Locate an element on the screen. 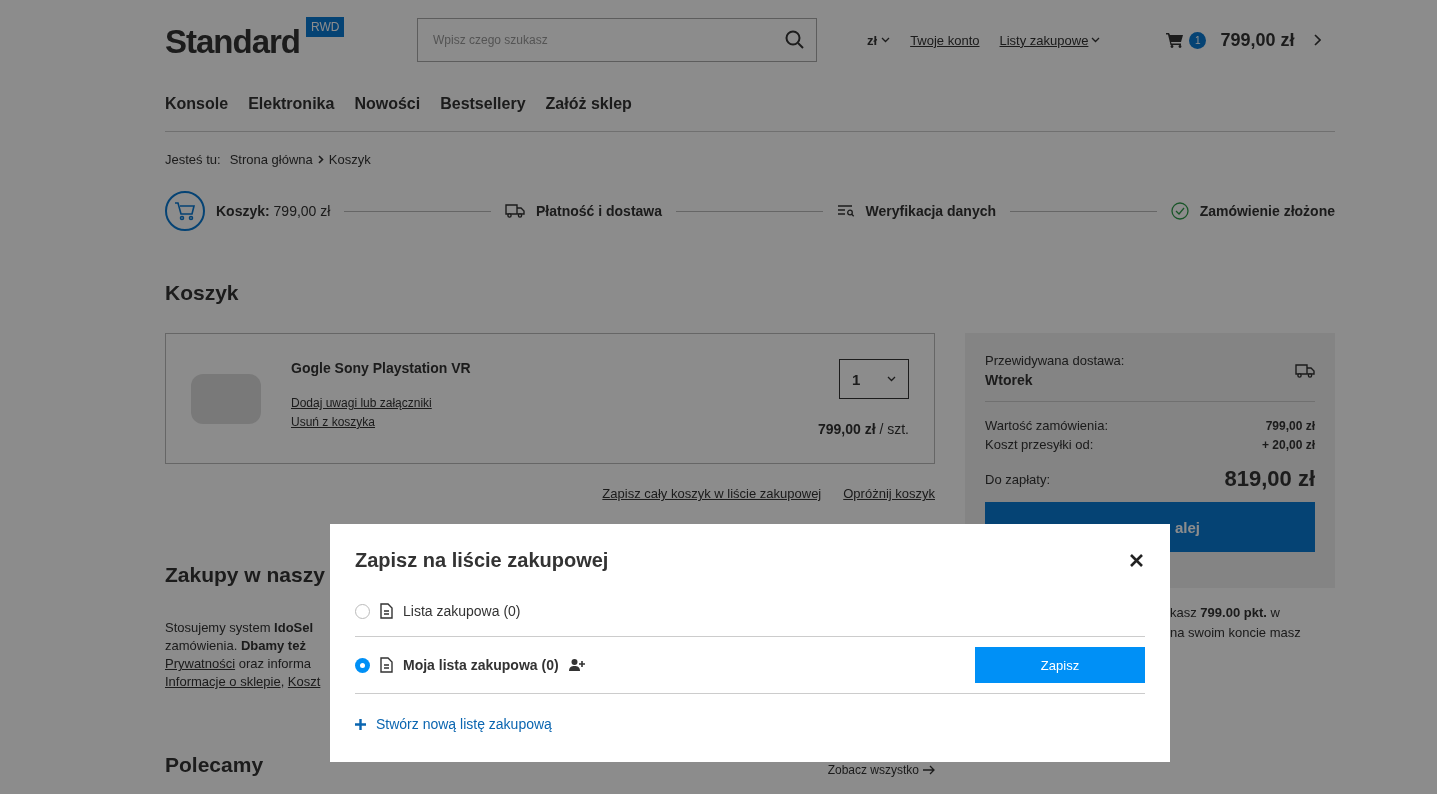 Image resolution: width=1437 pixels, height=794 pixels. info-text: Stosujemy system IdoSel is located at coordinates (240, 628).